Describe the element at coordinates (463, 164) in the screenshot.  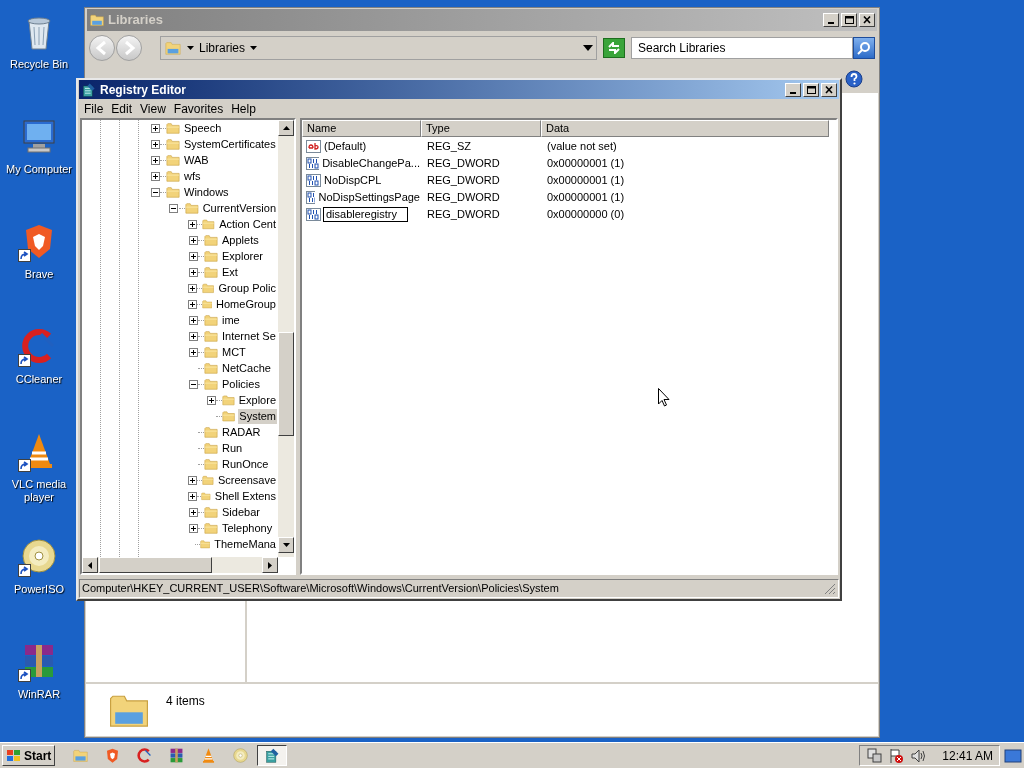
I see `value-type: REG_DWORD` at that location.